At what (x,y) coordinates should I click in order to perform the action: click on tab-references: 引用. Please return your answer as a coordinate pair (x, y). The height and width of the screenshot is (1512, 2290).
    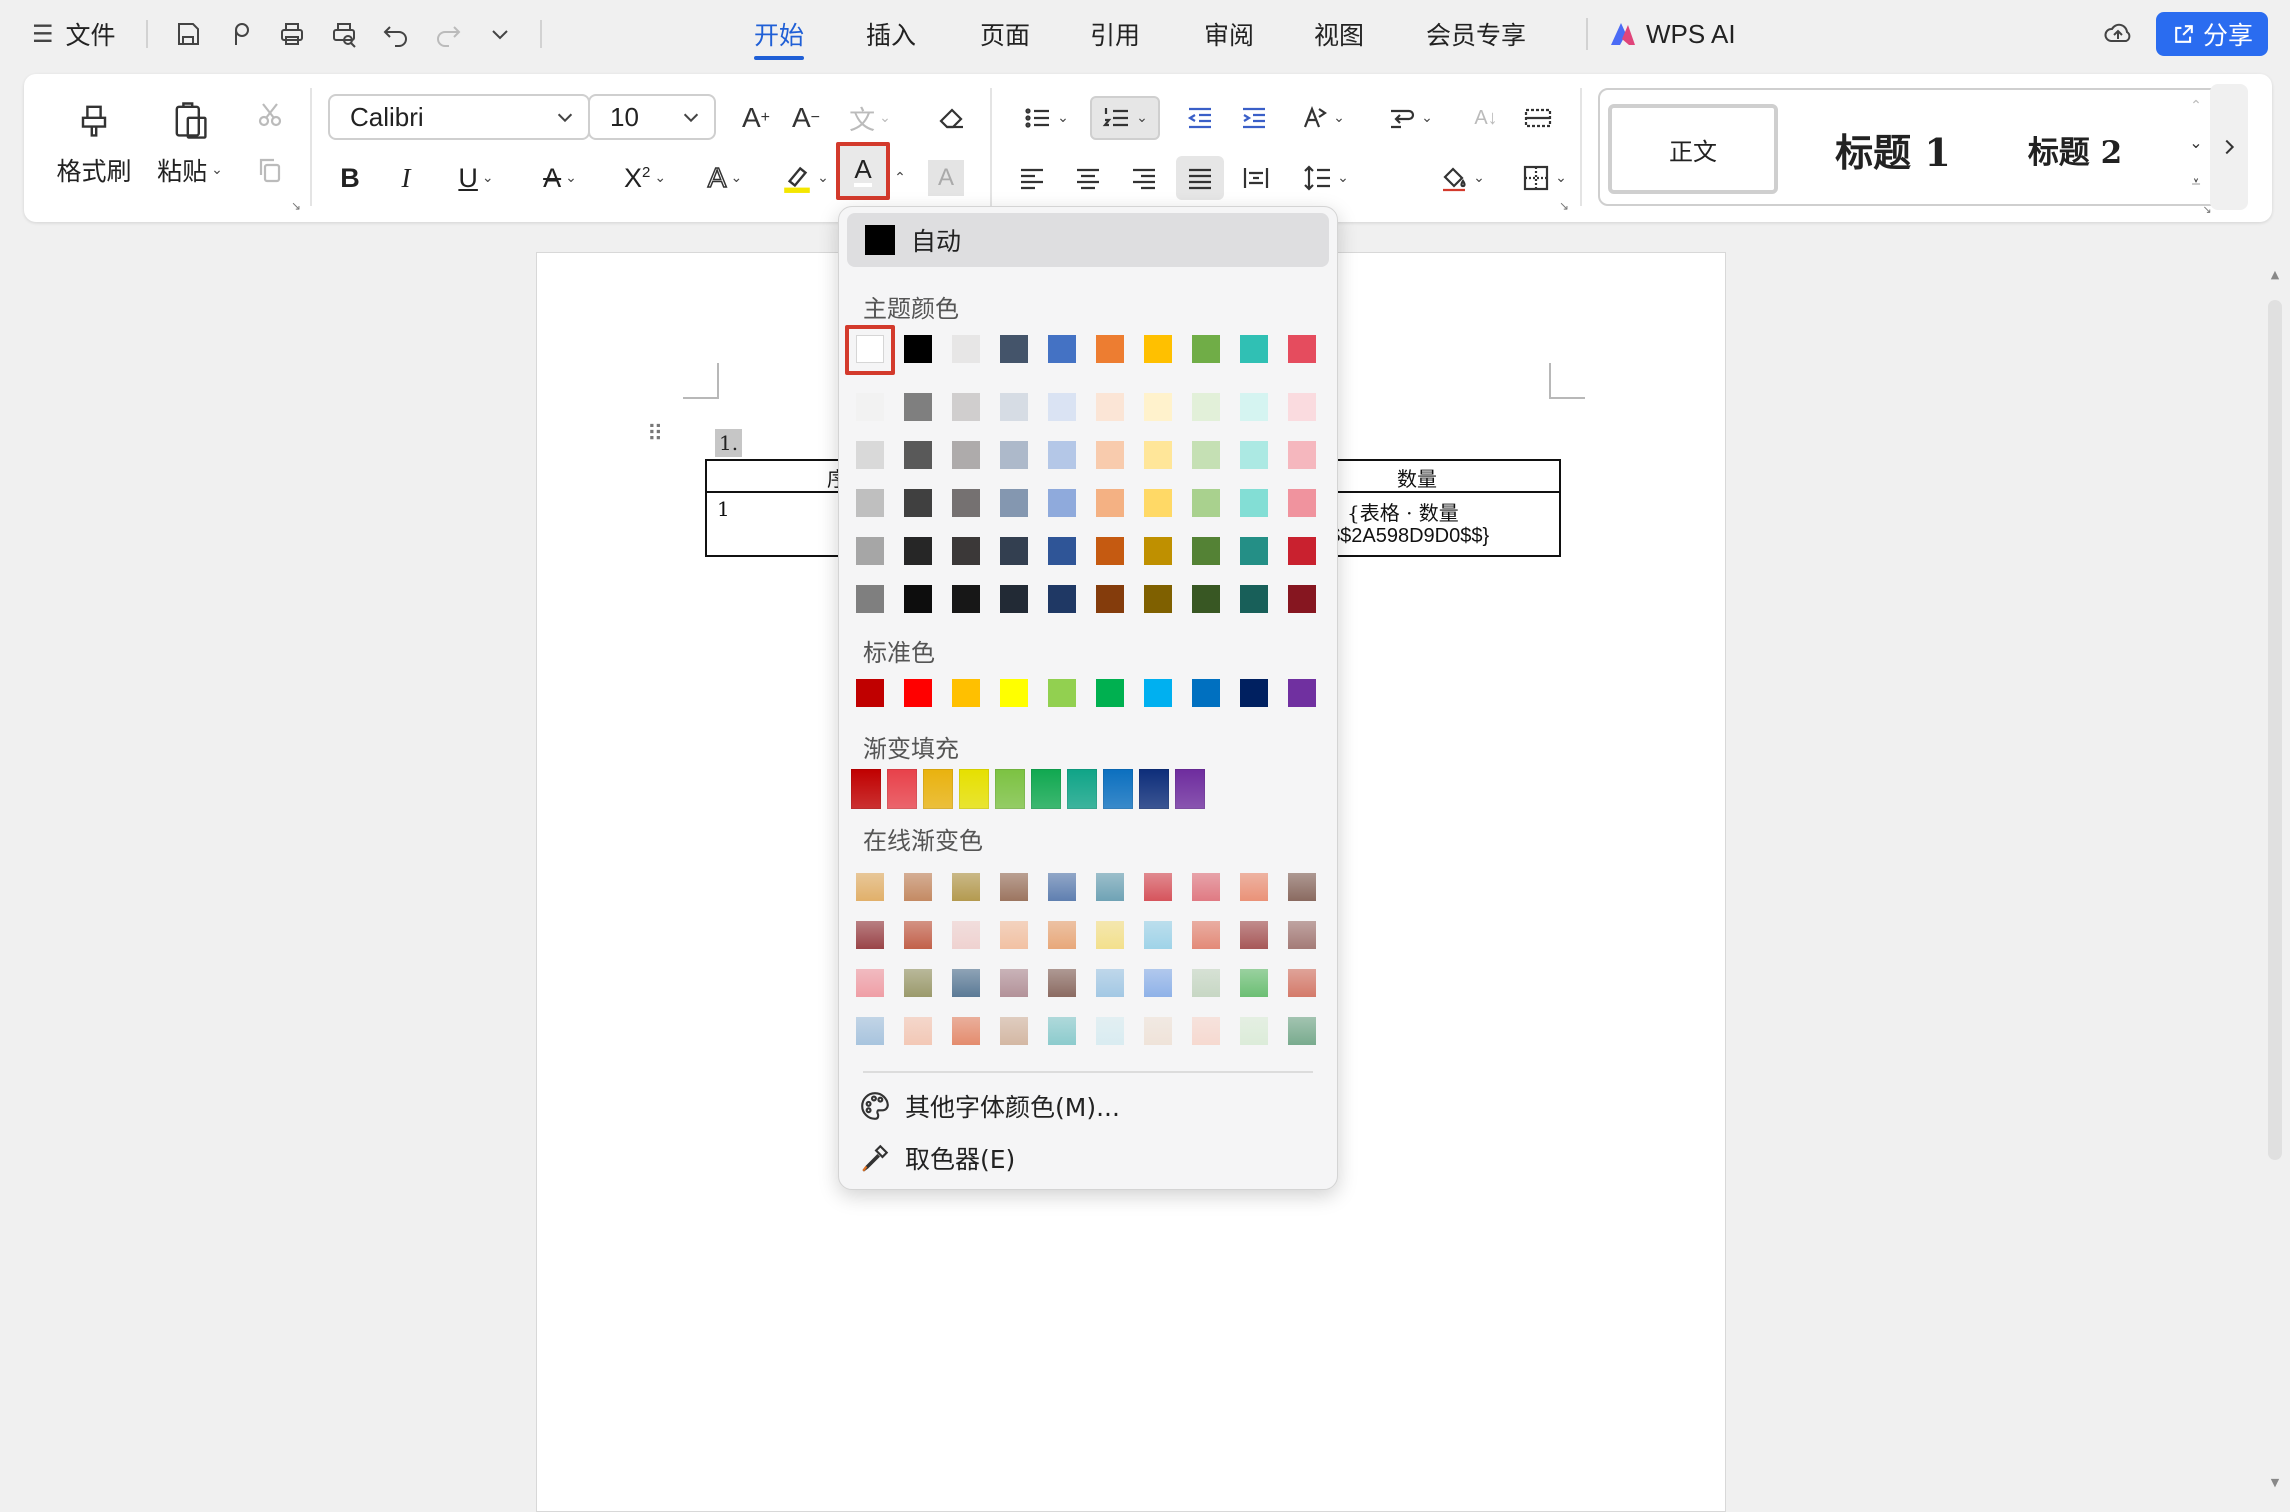
    Looking at the image, I should click on (1115, 34).